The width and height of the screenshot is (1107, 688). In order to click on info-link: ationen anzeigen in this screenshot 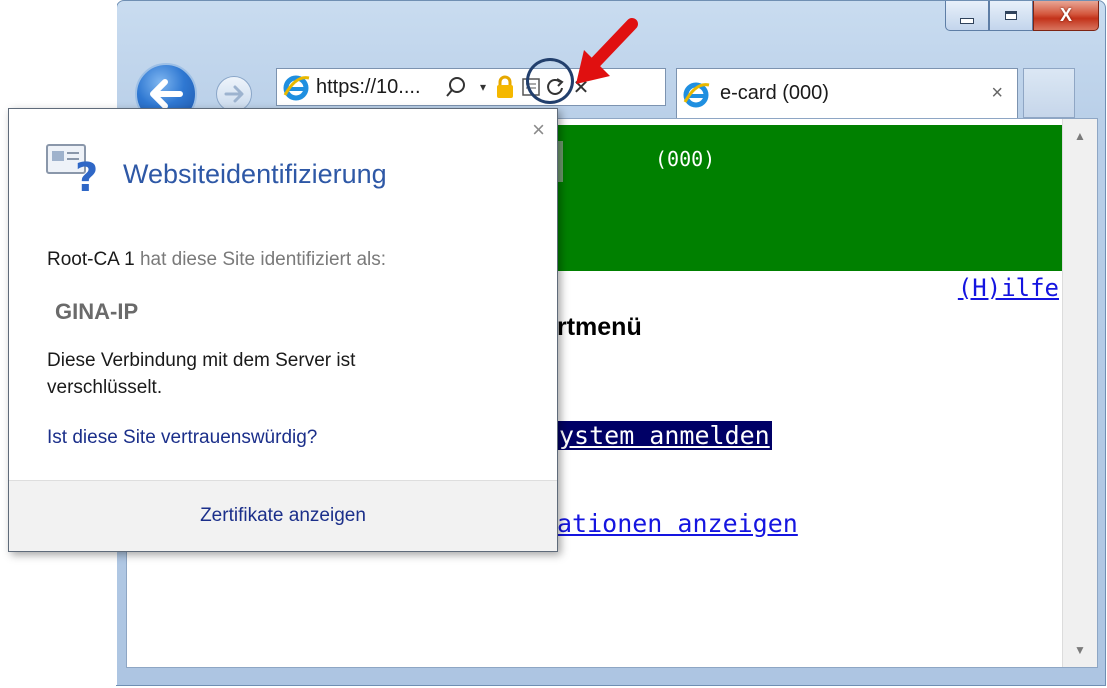, I will do `click(677, 523)`.